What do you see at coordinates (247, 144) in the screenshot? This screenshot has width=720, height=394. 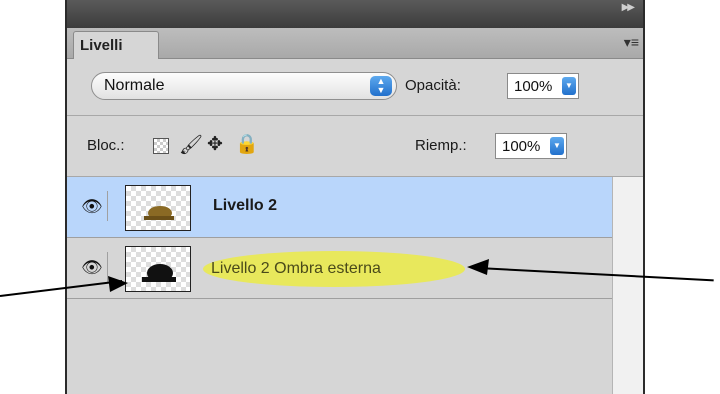 I see `lock-all-icon: 🔒` at bounding box center [247, 144].